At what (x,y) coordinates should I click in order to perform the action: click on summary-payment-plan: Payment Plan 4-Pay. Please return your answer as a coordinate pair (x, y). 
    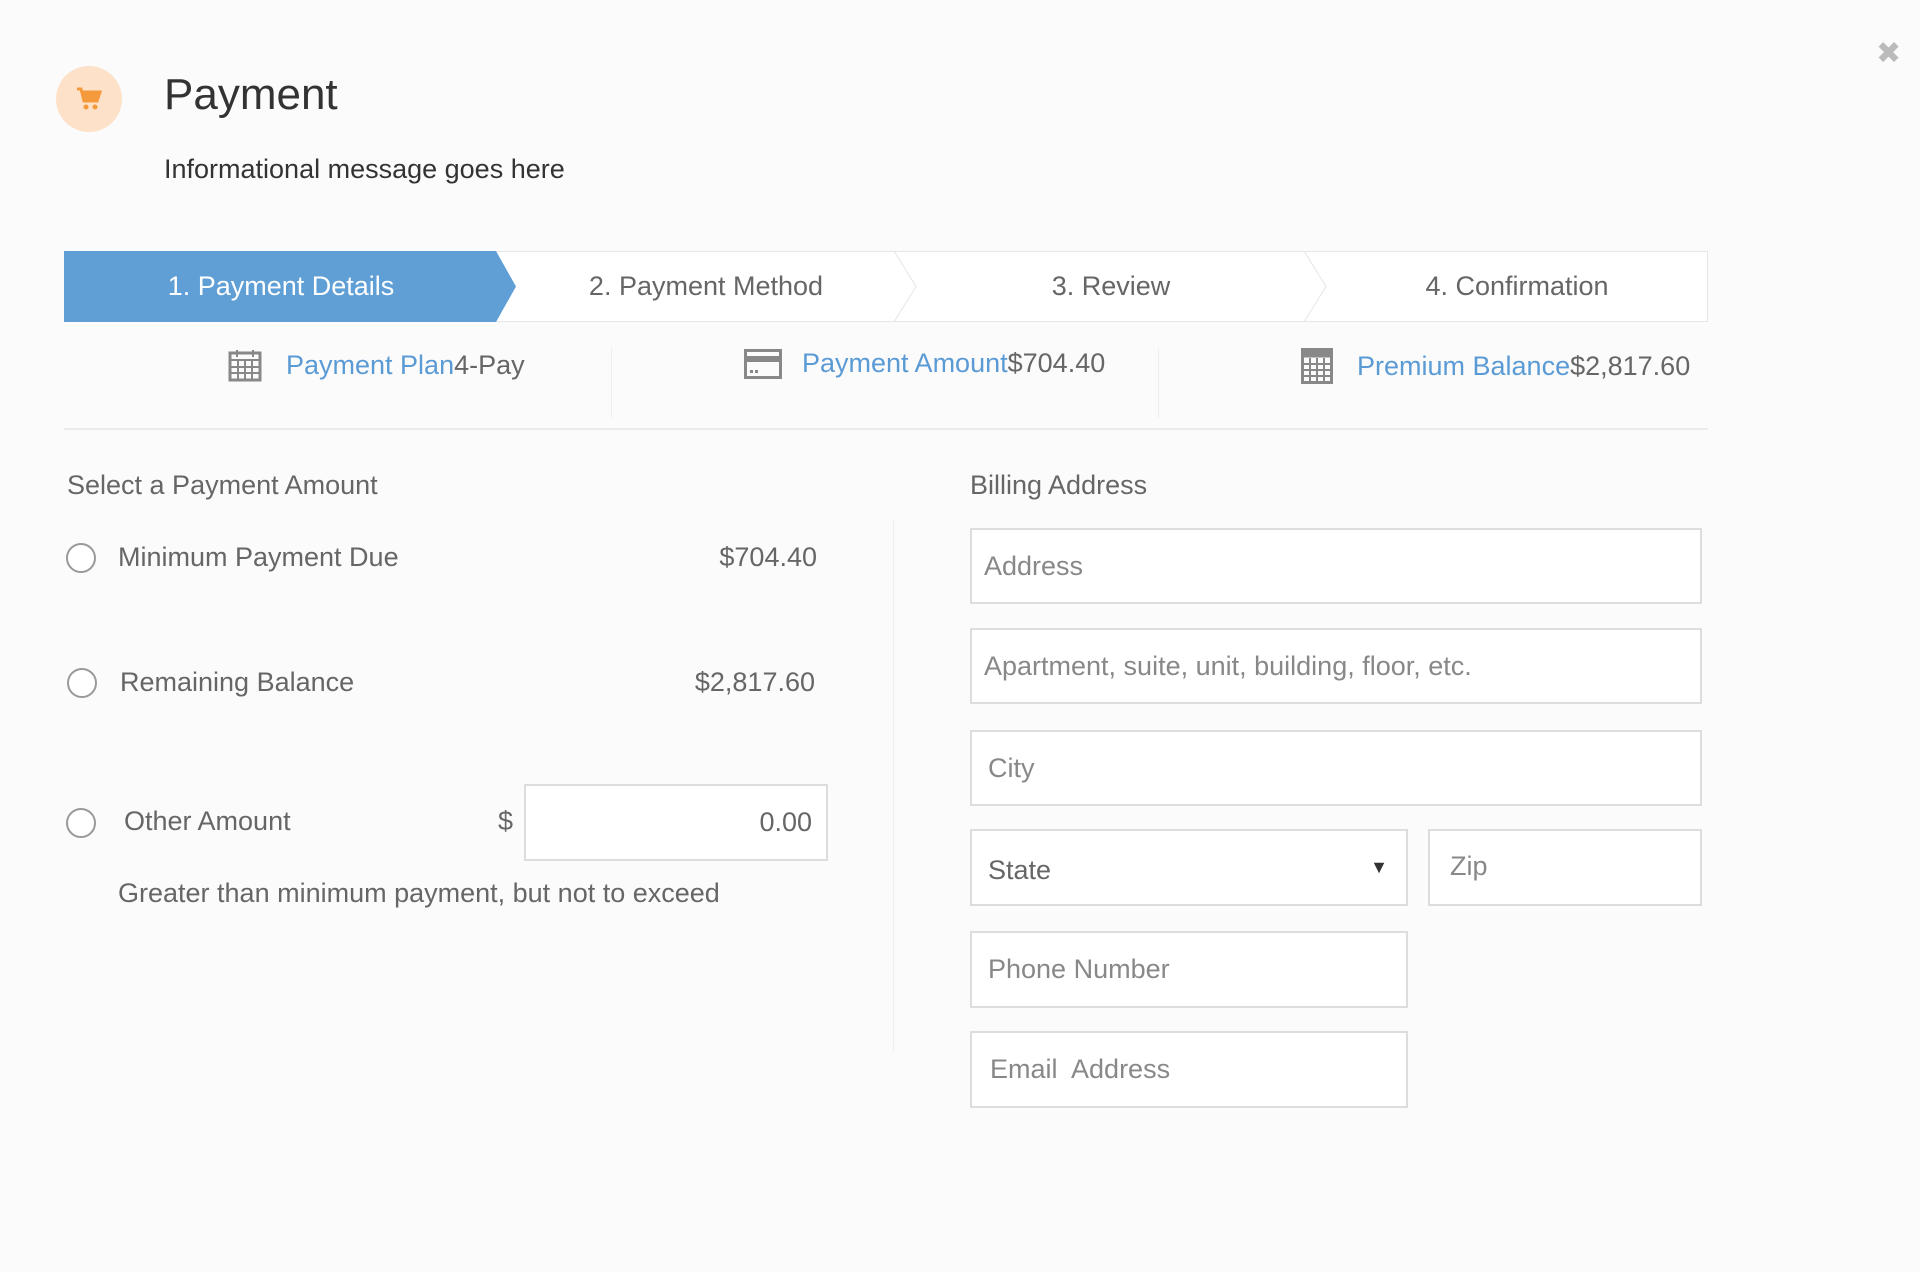
    Looking at the image, I should click on (376, 365).